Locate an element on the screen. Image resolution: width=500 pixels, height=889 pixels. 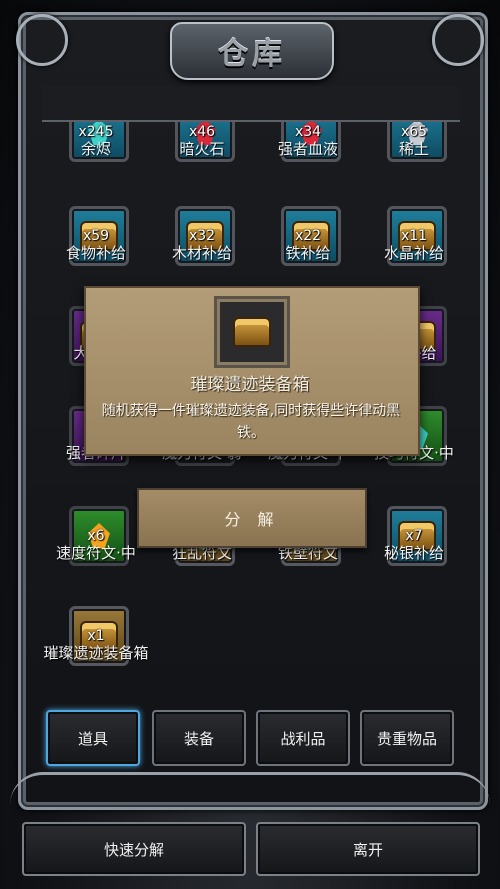
quick-decompose-button: 快速分解 is located at coordinates (134, 849).